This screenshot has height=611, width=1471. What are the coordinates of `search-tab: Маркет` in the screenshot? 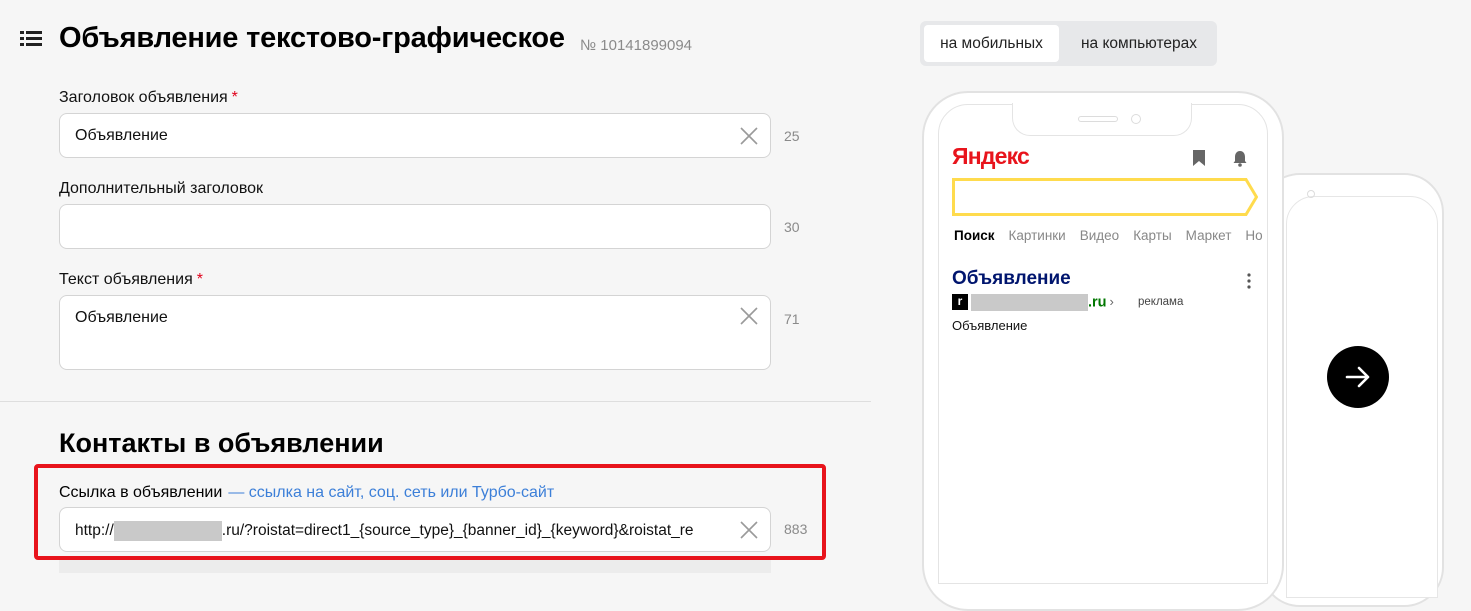 It's located at (1208, 235).